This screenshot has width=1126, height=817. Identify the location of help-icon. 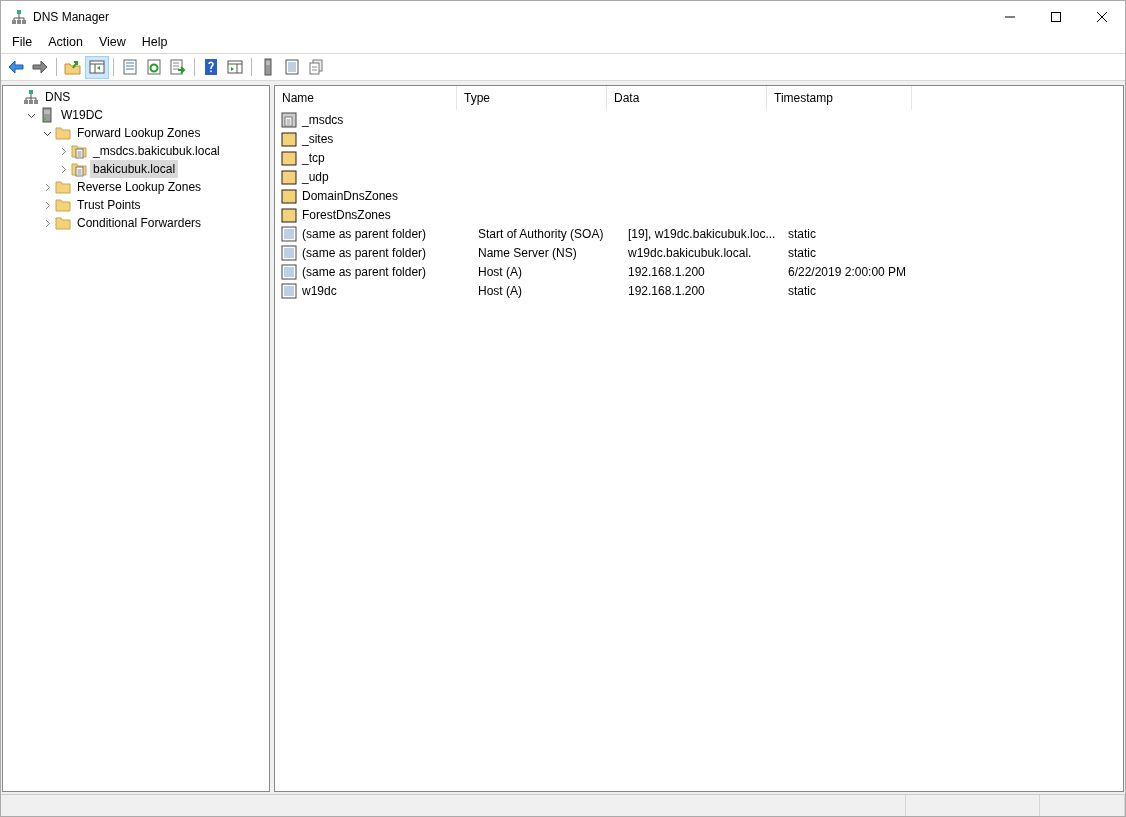
(211, 67).